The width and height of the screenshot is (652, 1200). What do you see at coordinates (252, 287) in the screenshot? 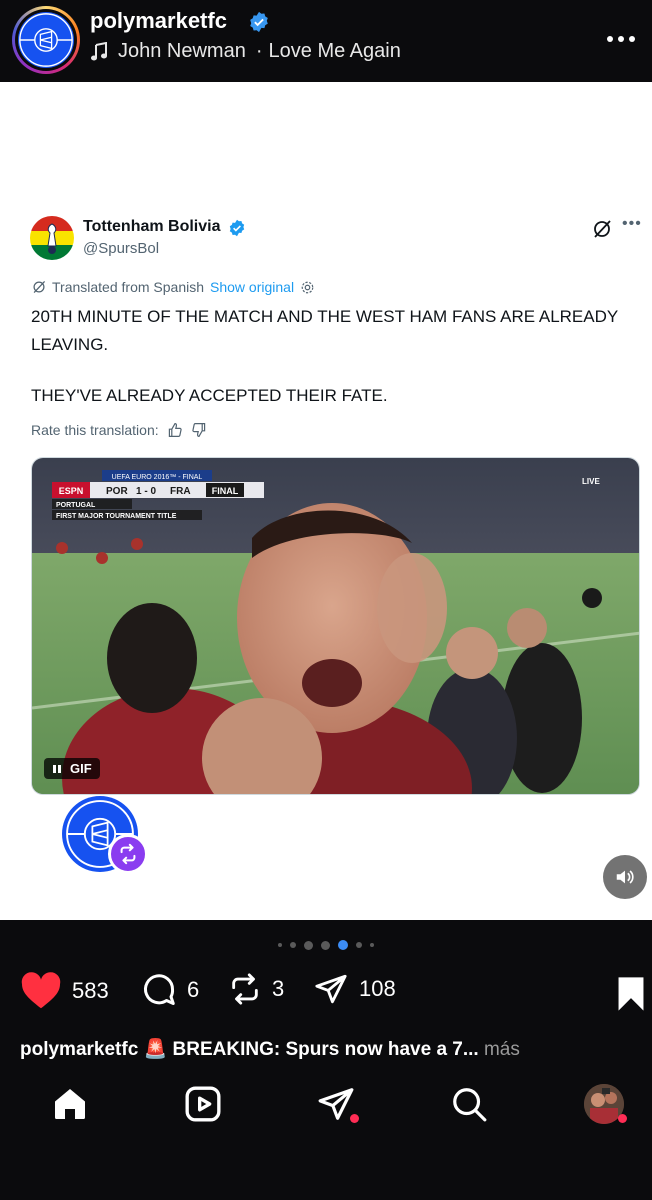
I see `show-original-link: Show original` at bounding box center [252, 287].